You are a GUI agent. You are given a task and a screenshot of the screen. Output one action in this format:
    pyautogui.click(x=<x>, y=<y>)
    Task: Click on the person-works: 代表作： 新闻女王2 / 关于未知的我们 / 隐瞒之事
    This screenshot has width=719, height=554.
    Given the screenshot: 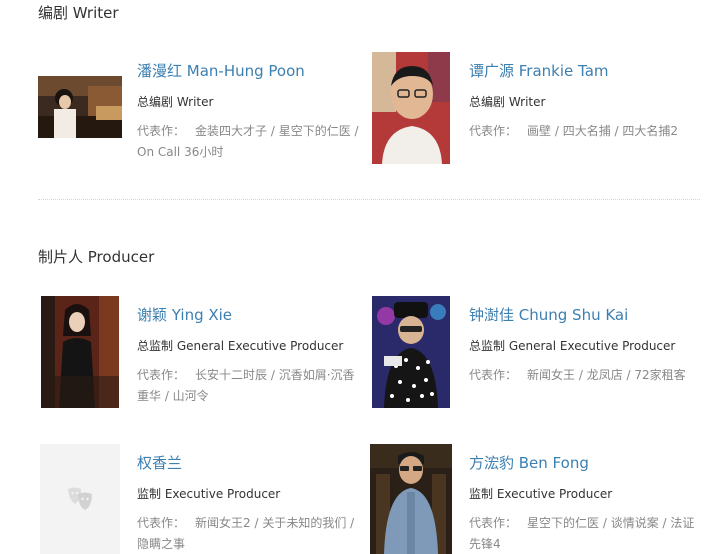 What is the action you would take?
    pyautogui.click(x=252, y=533)
    